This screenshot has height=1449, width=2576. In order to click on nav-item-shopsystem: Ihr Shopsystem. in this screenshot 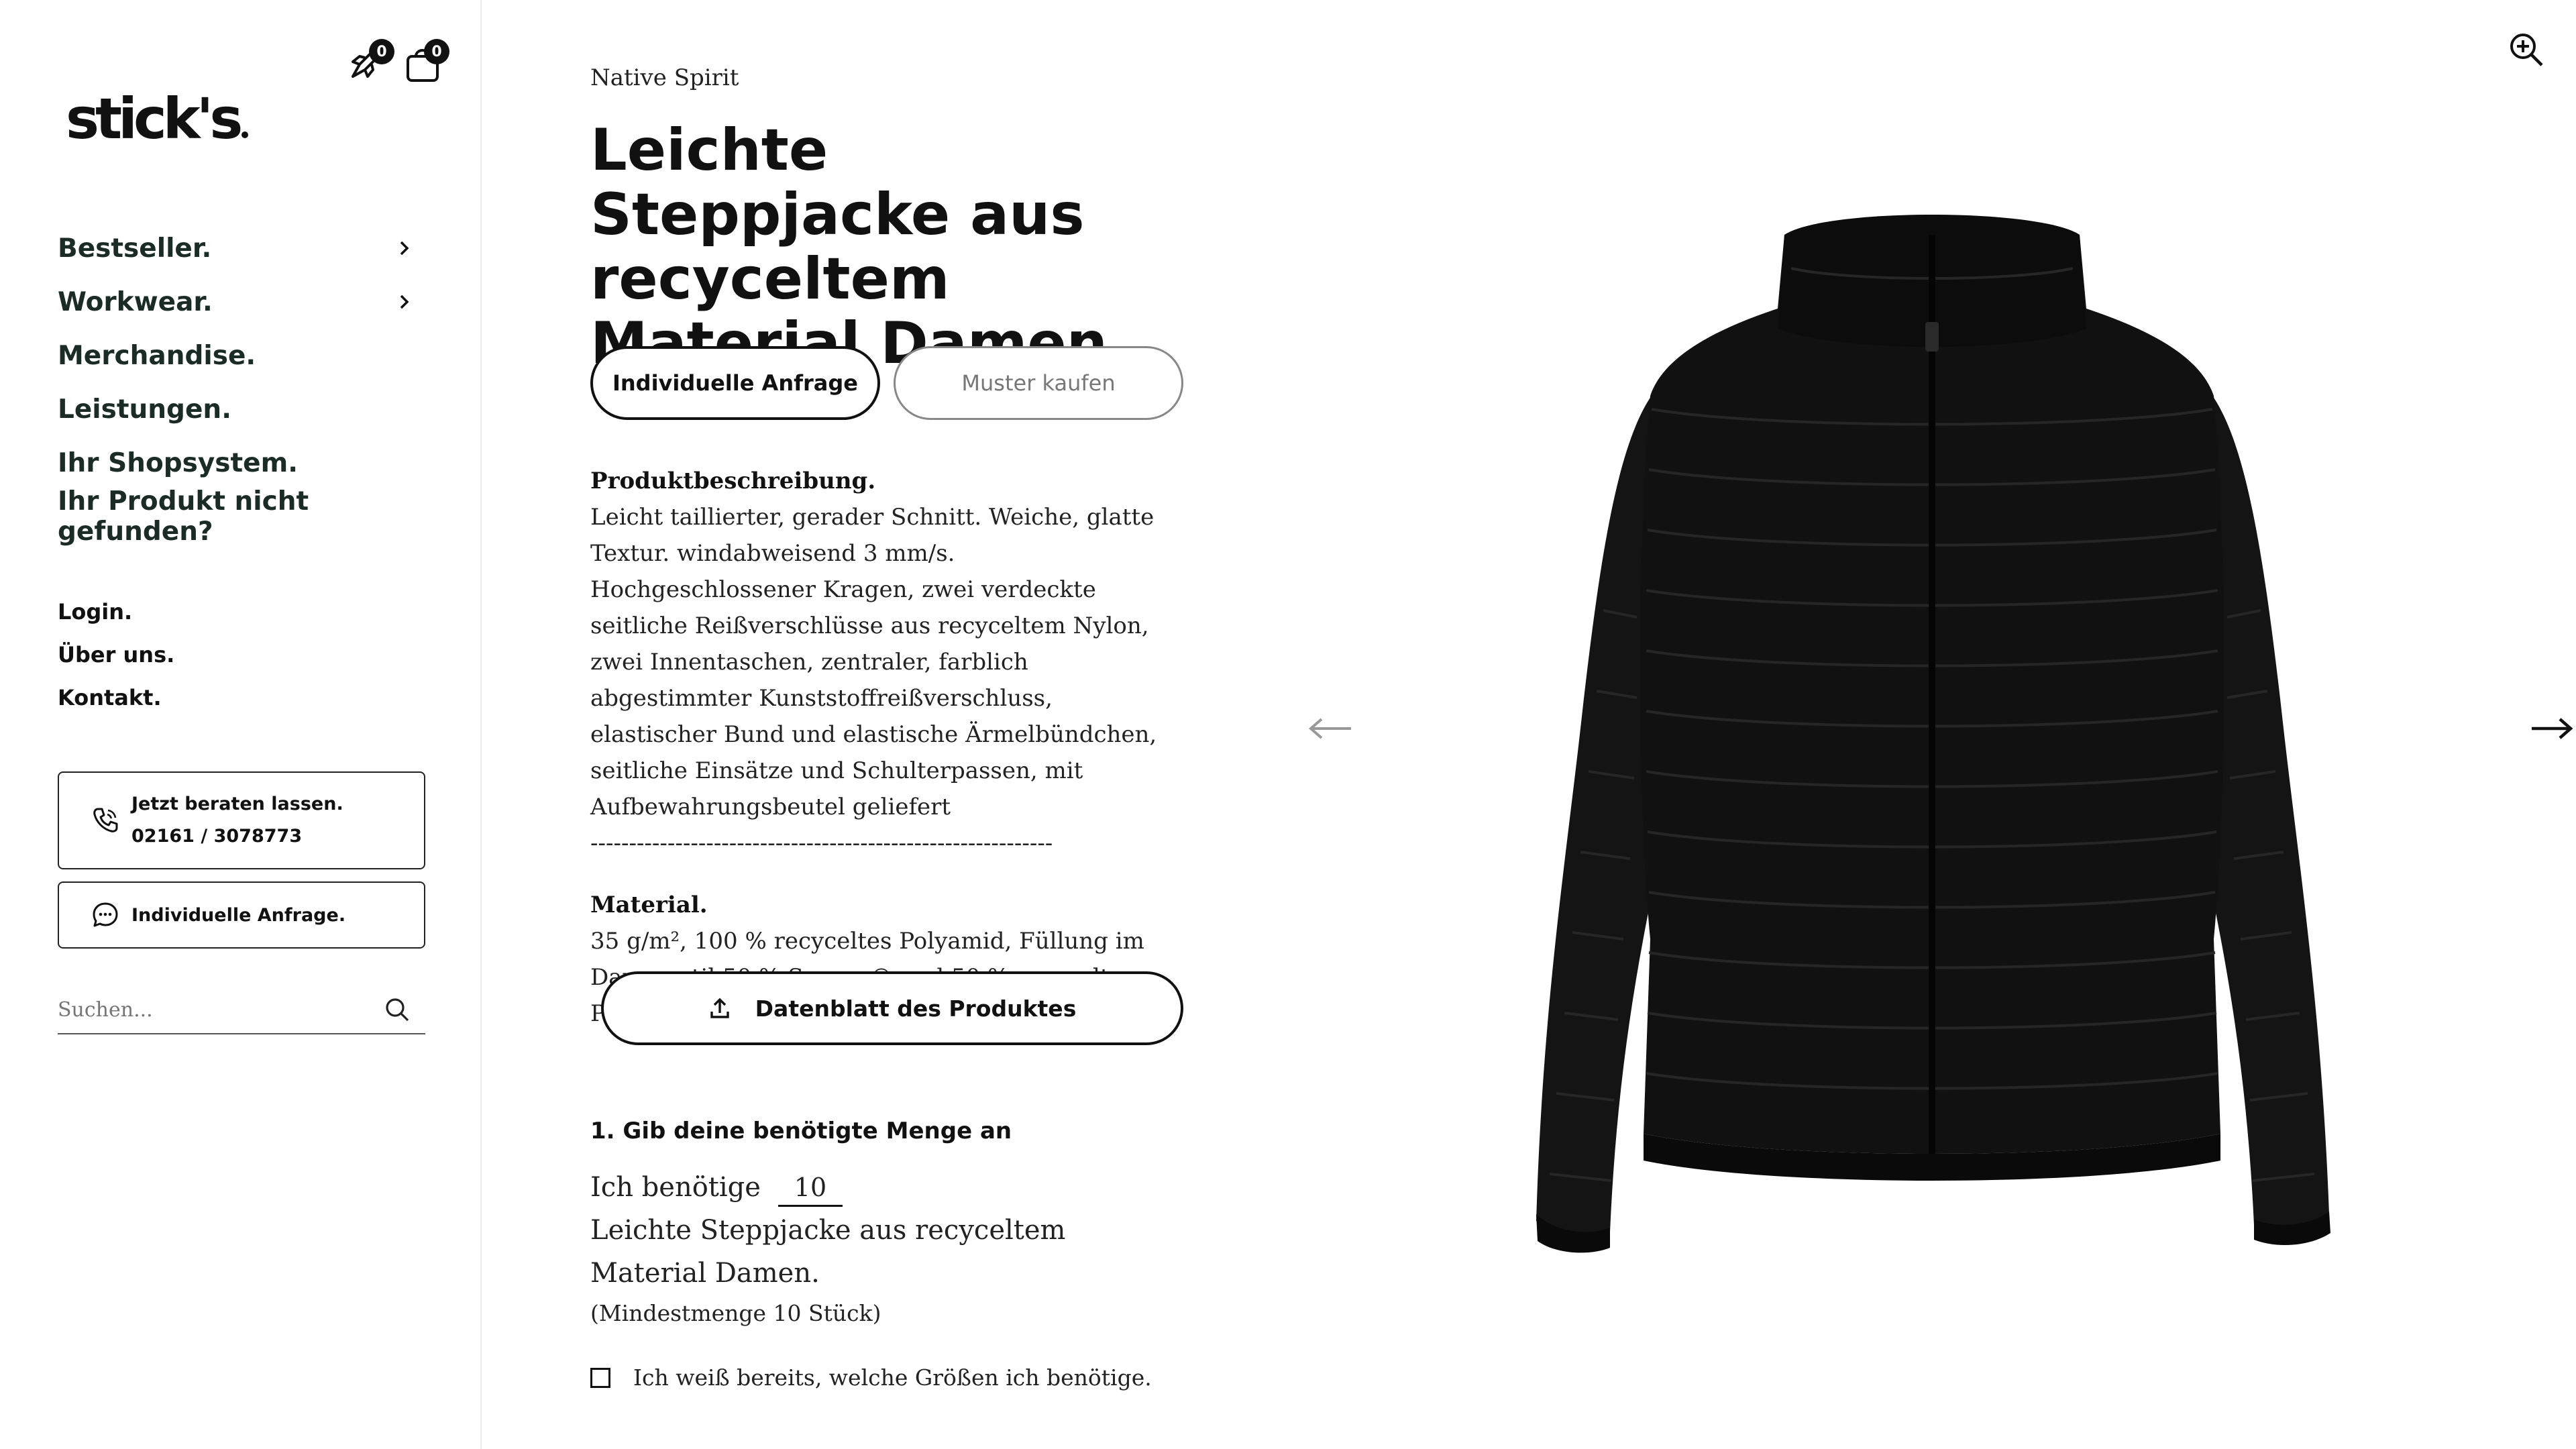, I will do `click(239, 463)`.